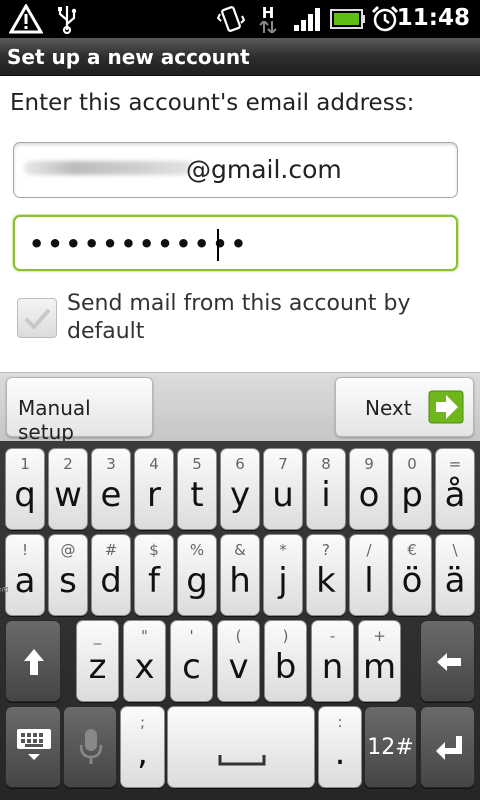  I want to click on backspace-arrow-icon, so click(449, 662).